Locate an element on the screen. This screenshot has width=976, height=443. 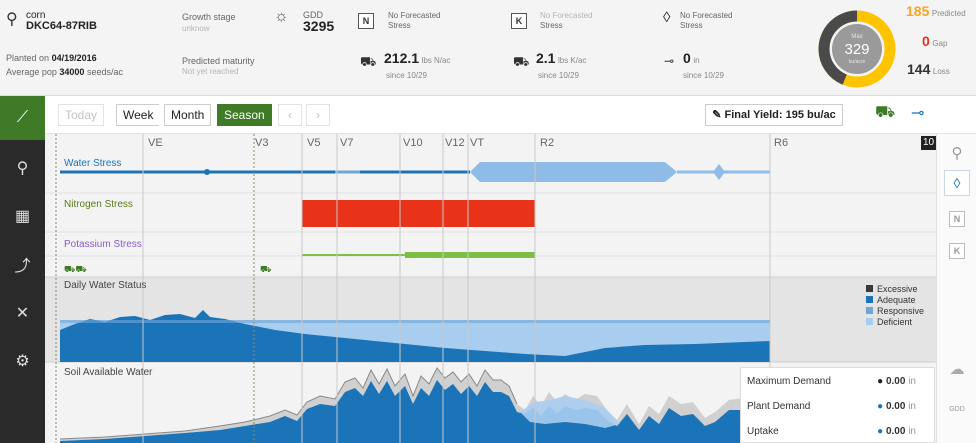
stage-v12: V12 is located at coordinates (455, 143).